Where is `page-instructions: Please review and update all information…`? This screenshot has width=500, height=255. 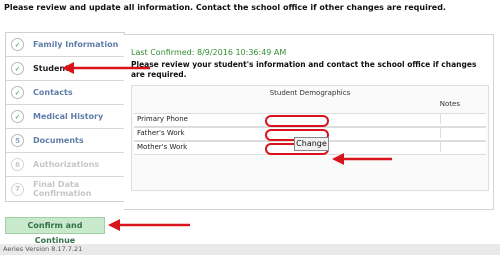 page-instructions: Please review and update all information… is located at coordinates (225, 7).